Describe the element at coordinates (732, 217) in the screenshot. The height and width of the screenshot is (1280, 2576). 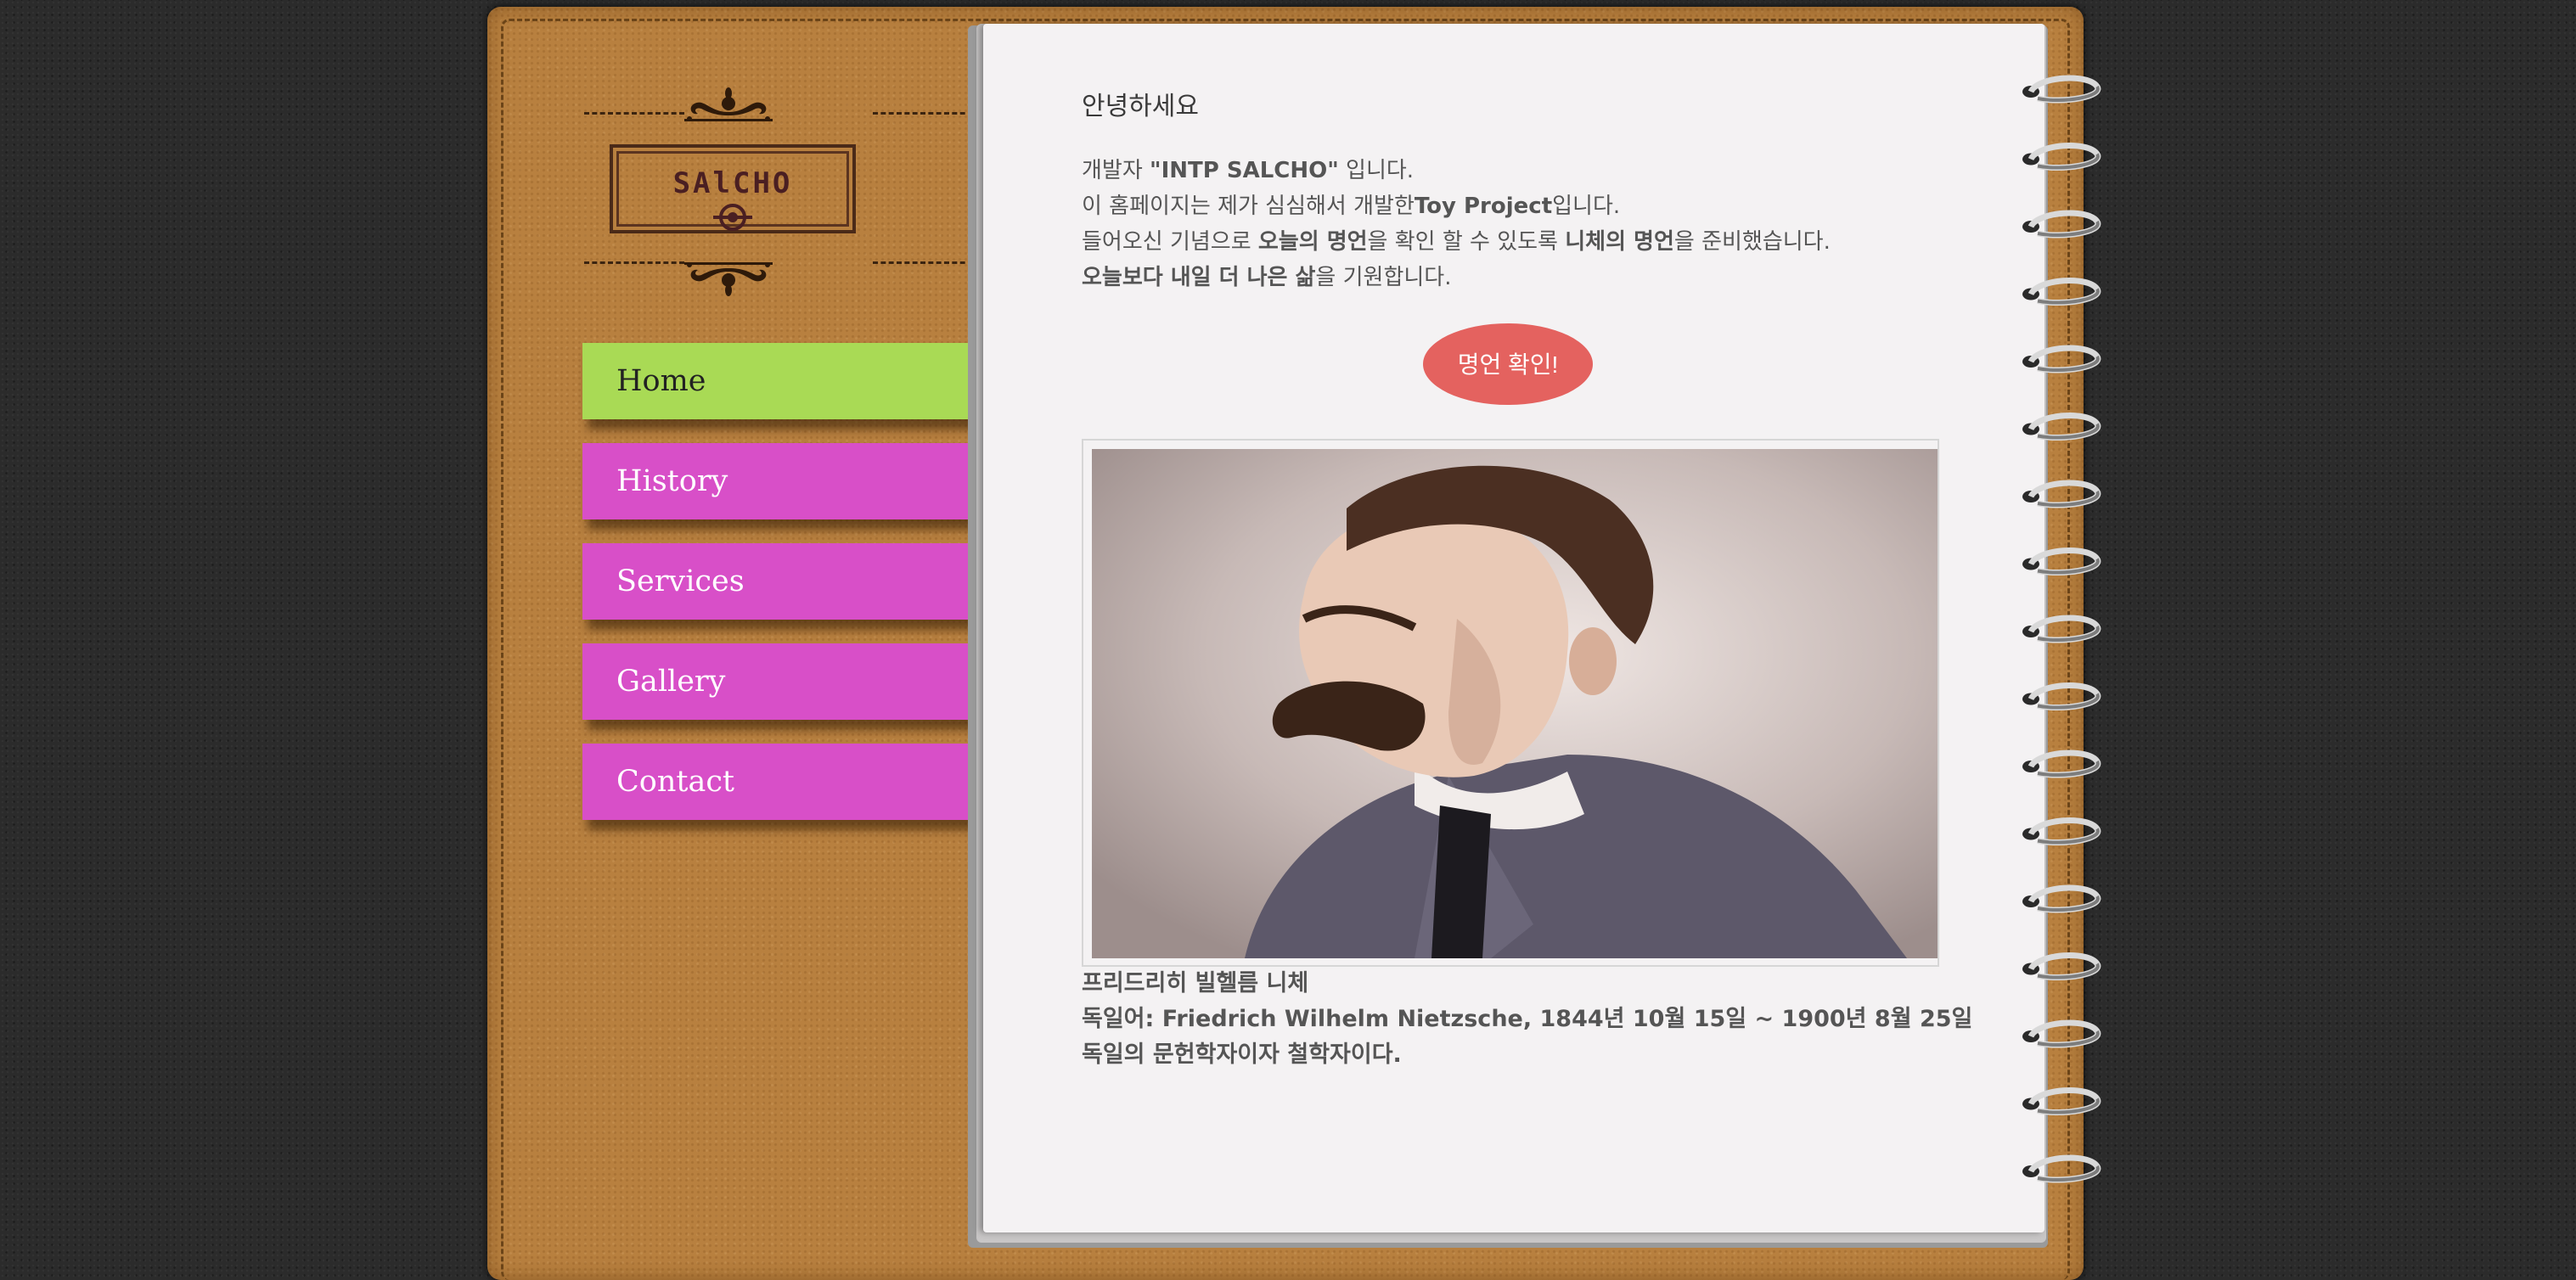
I see `target-ornament-icon` at that location.